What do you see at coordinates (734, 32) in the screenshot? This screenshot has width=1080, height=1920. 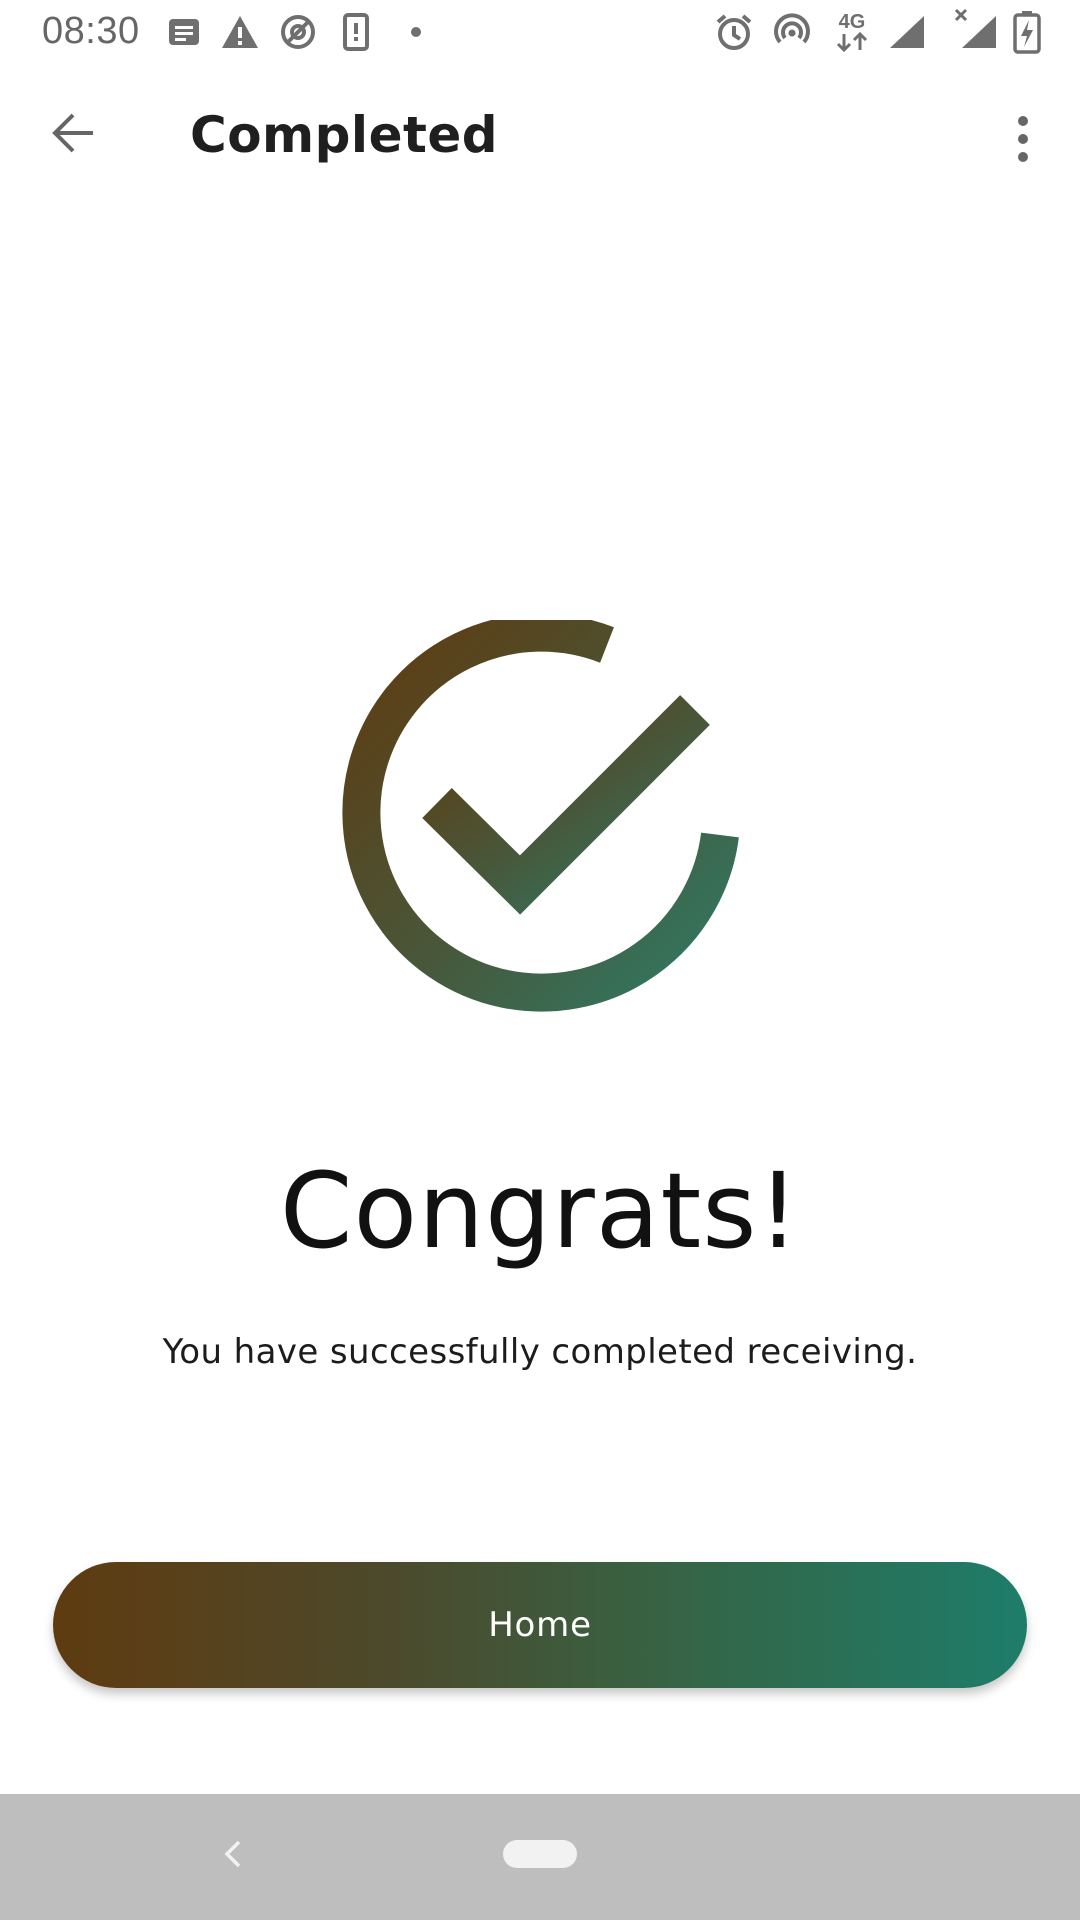 I see `alarm-icon` at bounding box center [734, 32].